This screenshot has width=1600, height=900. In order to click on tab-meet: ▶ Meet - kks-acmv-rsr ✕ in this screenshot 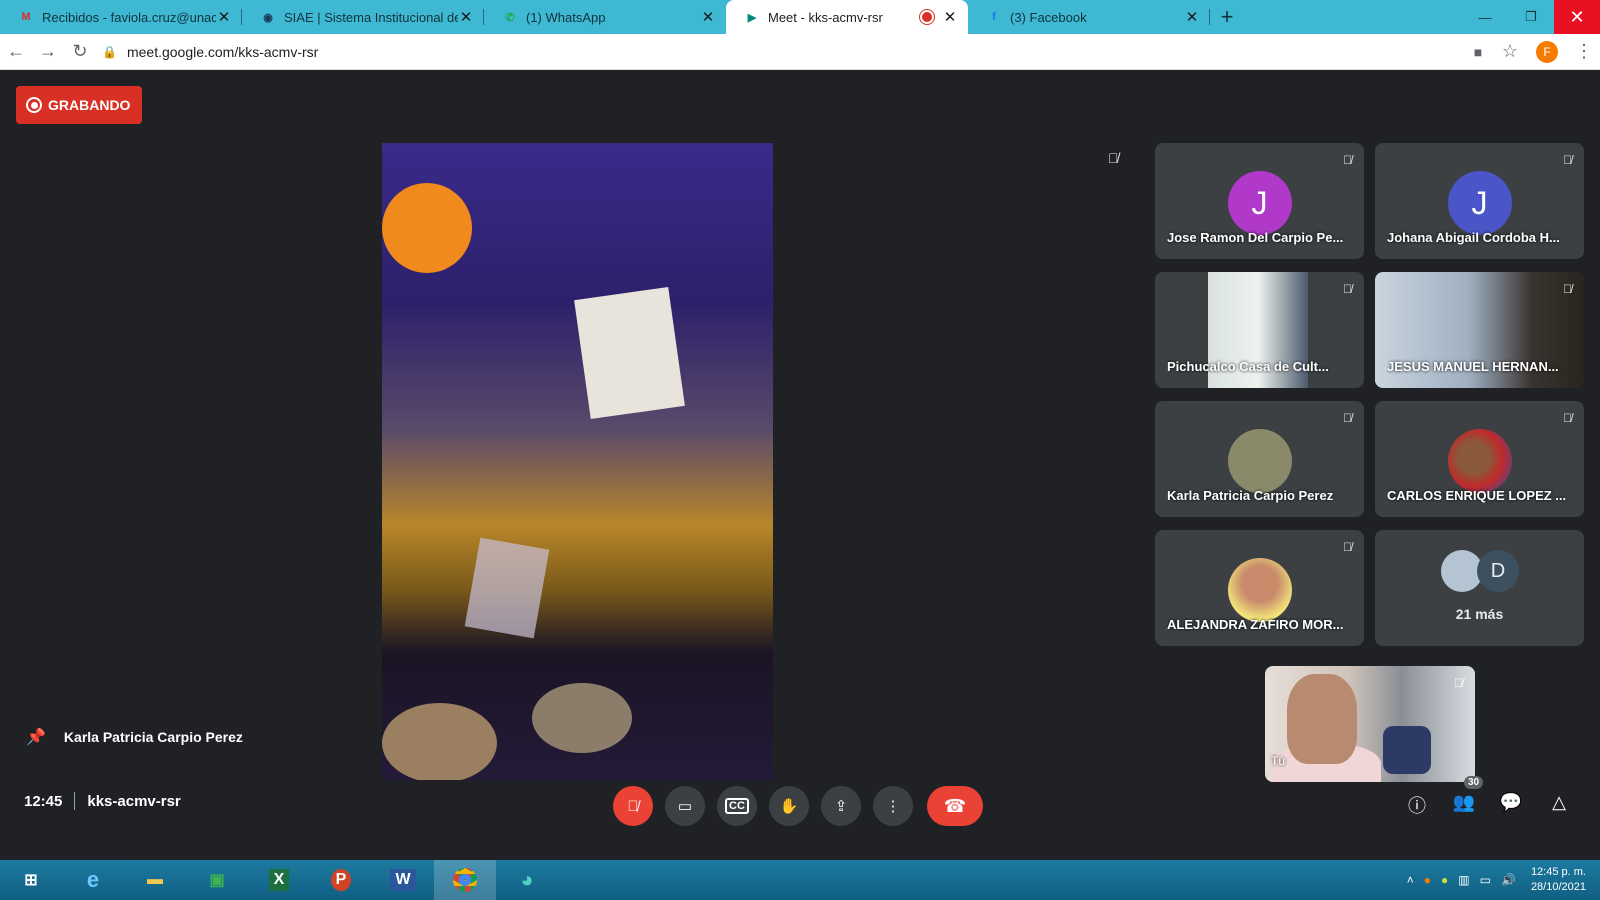, I will do `click(847, 17)`.